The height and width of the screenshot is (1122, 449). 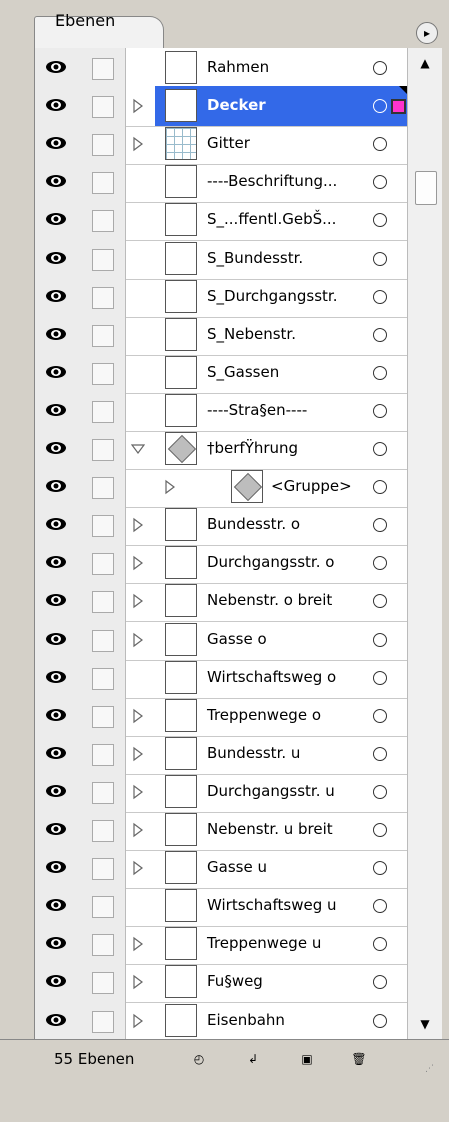 I want to click on resize-grip-icon: ⋰, so click(x=429, y=1069).